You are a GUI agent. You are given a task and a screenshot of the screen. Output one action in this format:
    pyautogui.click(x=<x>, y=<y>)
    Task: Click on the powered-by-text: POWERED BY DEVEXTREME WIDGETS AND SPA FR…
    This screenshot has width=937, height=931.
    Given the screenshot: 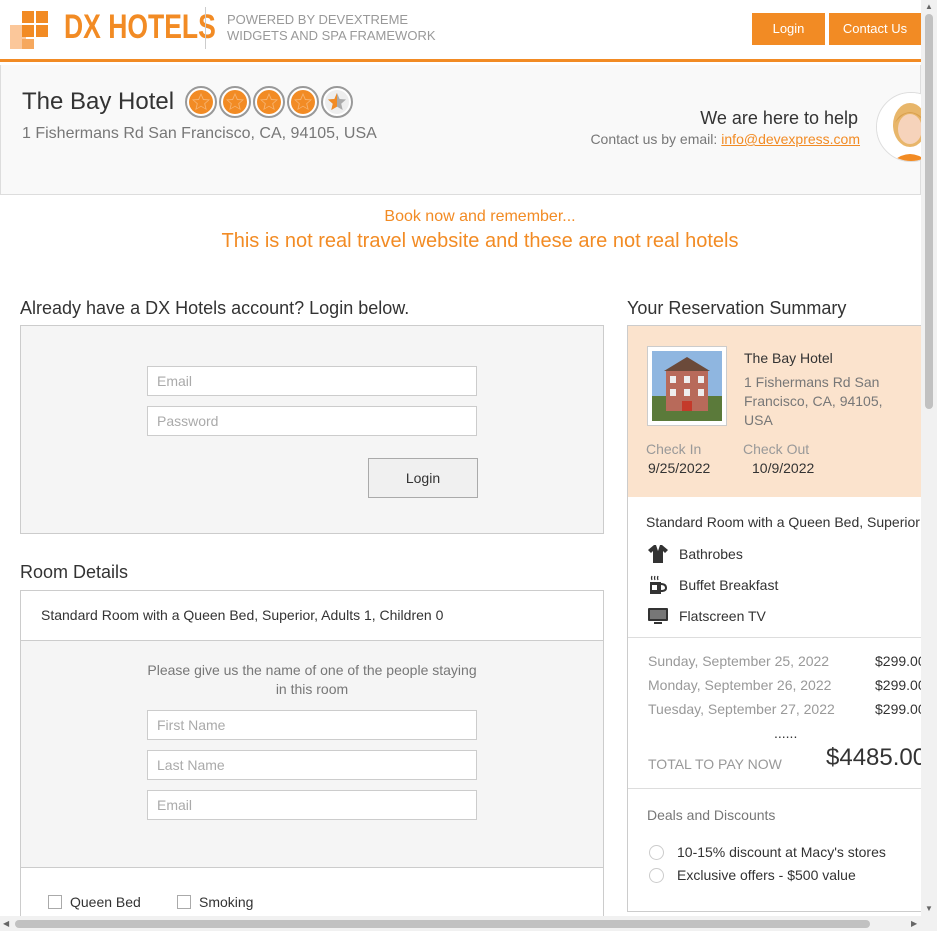 What is the action you would take?
    pyautogui.click(x=331, y=27)
    